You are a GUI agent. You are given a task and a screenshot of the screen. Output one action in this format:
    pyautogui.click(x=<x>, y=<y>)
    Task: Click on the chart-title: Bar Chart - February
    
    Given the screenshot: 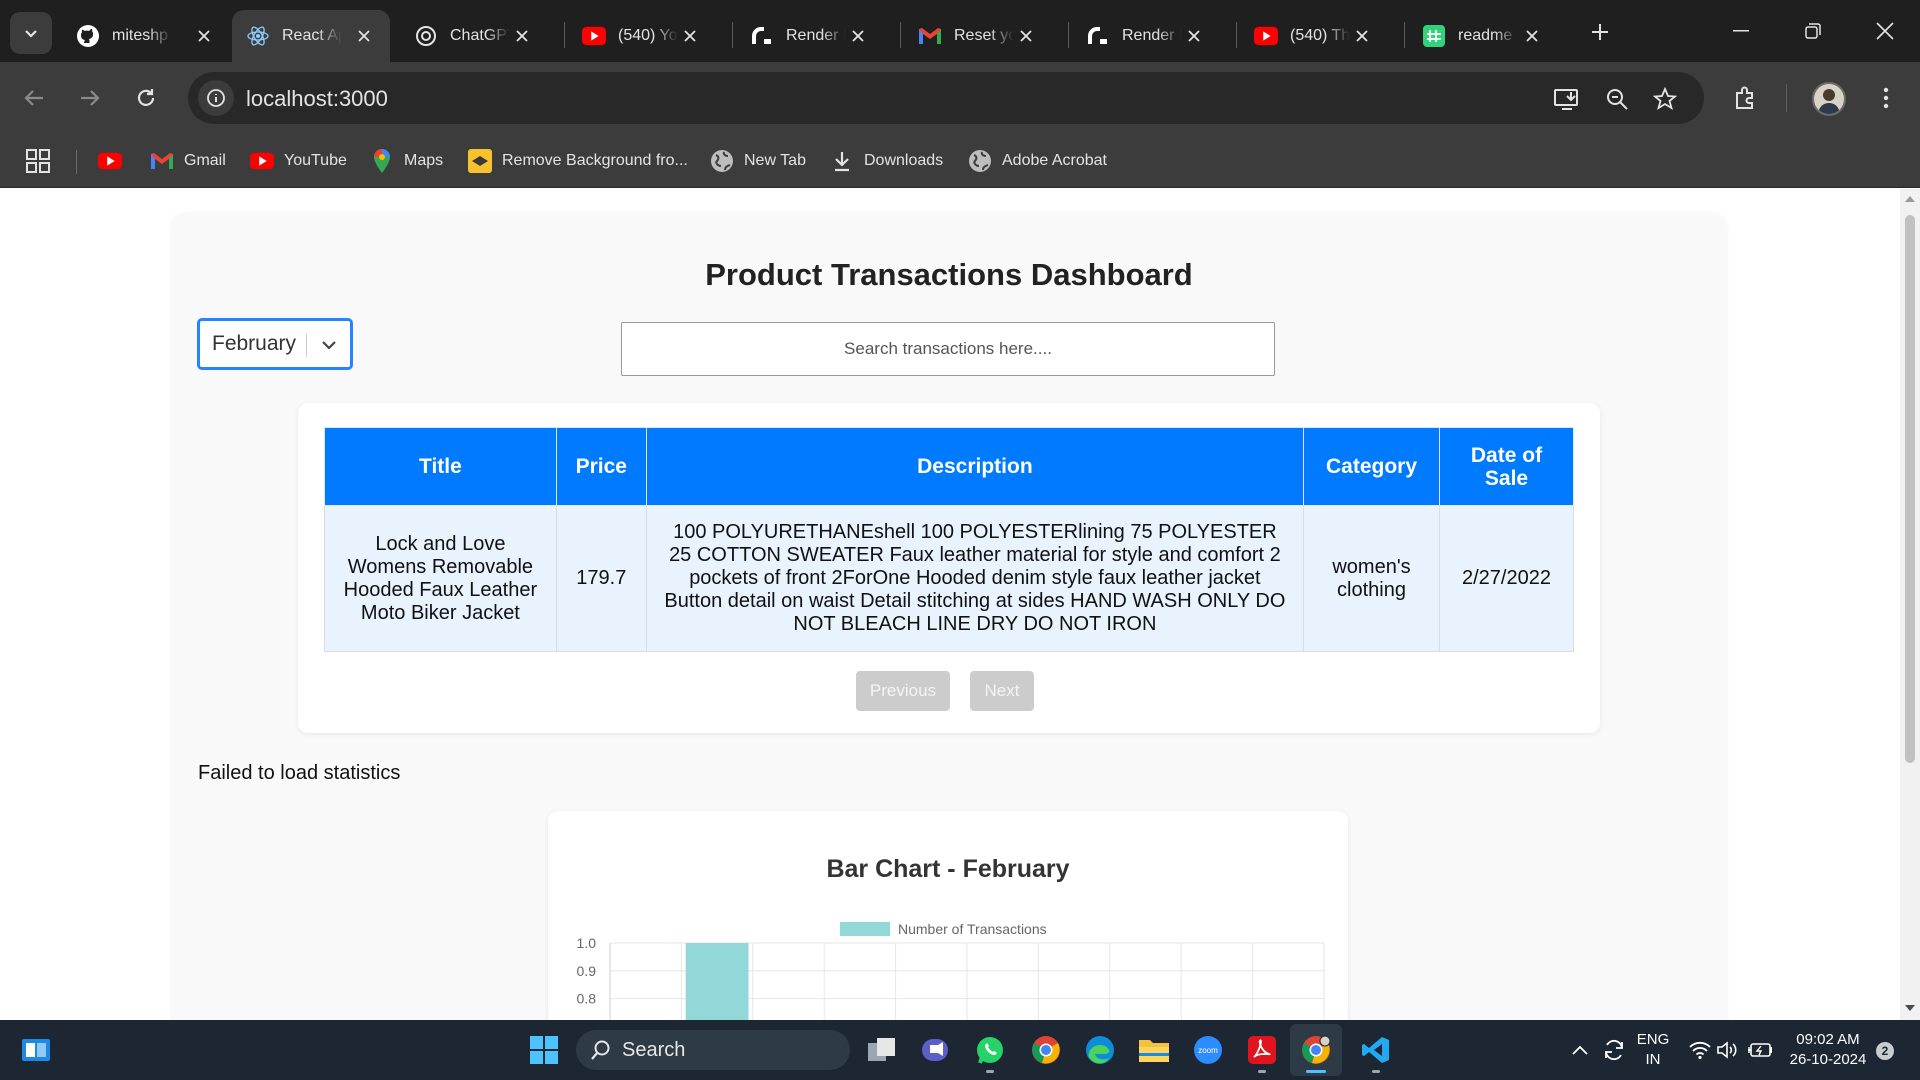 What is the action you would take?
    pyautogui.click(x=948, y=869)
    